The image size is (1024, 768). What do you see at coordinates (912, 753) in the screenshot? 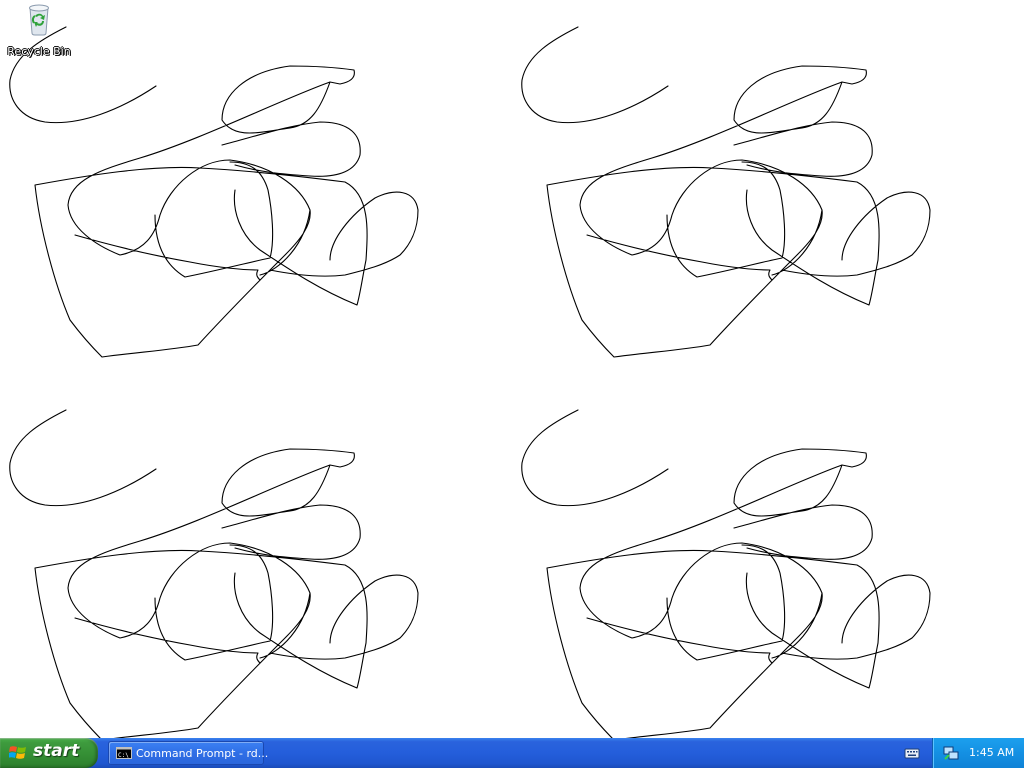
I see `keyboard-icon` at bounding box center [912, 753].